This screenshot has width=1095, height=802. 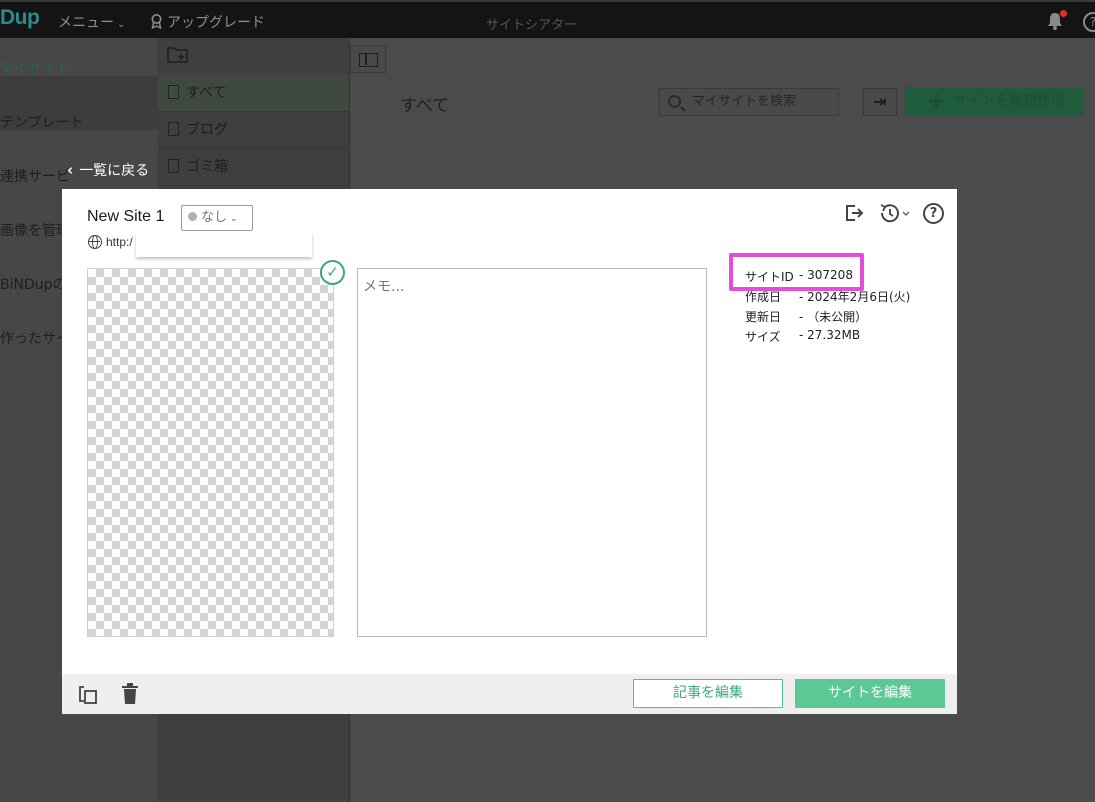 I want to click on edit-articles-button: 記事を編集, so click(x=708, y=693).